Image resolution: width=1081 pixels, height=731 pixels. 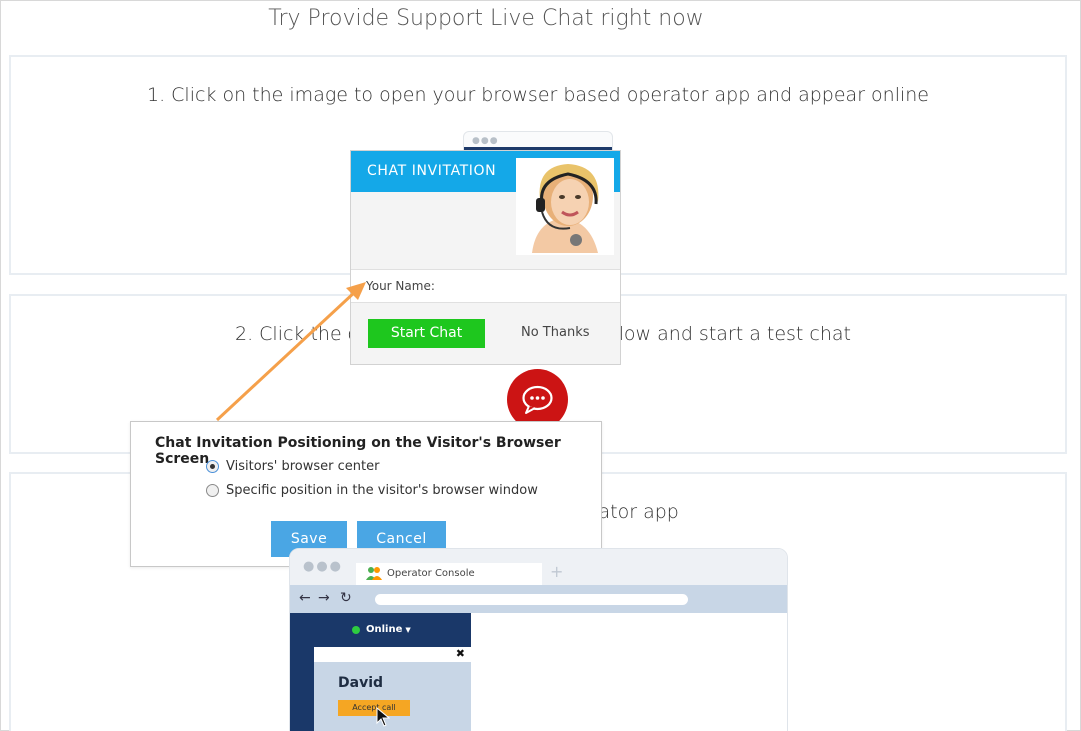 I want to click on close-icon: ✖, so click(x=460, y=653).